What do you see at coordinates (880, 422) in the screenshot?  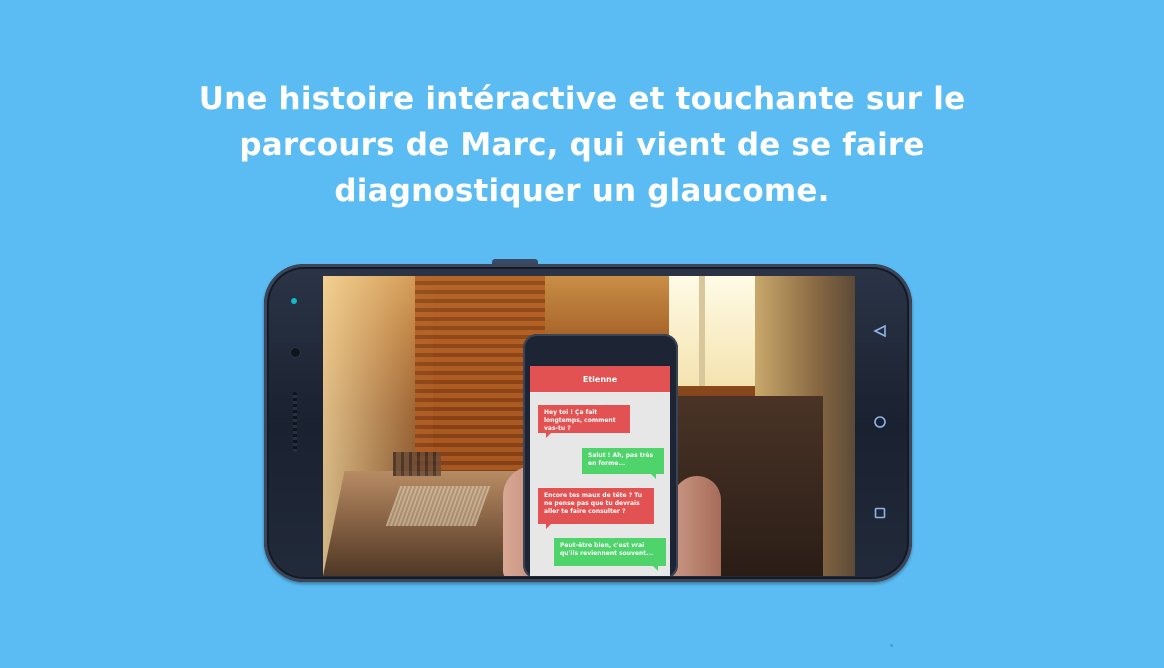 I see `home-circle-icon` at bounding box center [880, 422].